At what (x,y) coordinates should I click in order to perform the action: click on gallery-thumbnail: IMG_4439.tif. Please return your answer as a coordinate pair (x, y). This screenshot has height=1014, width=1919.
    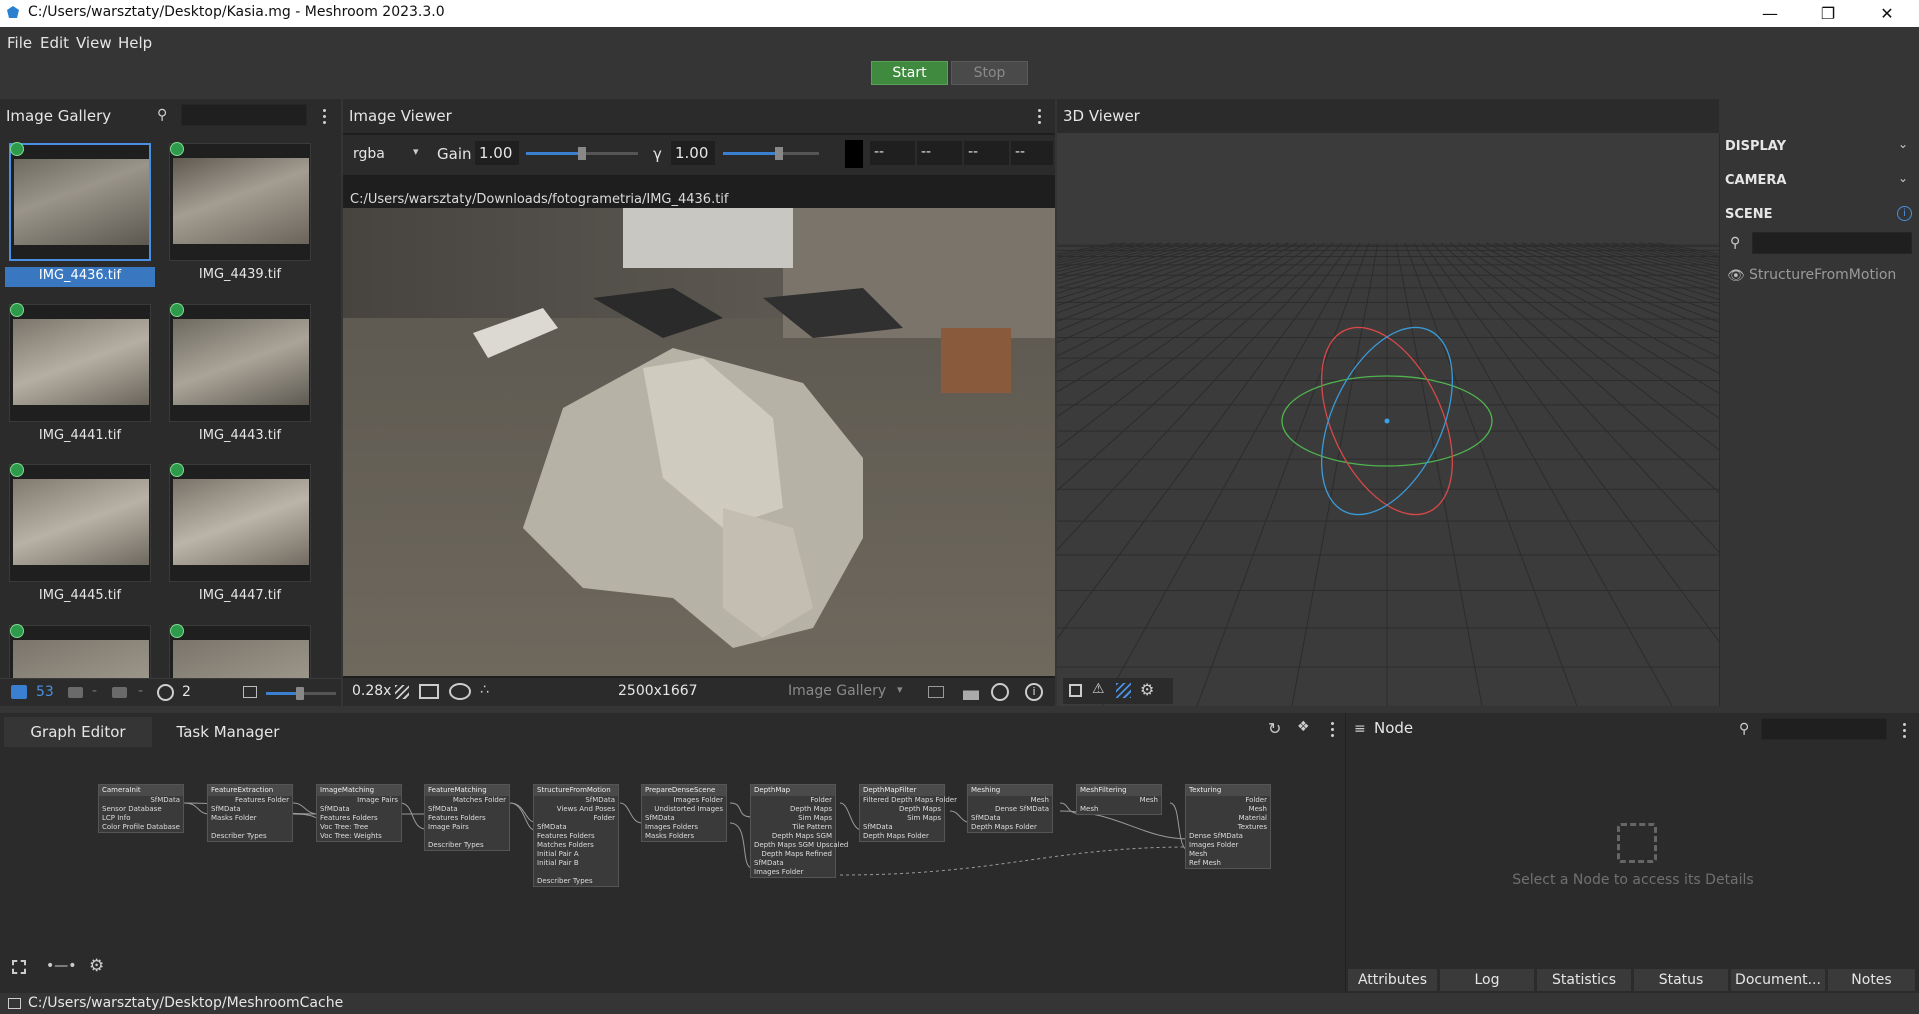
    Looking at the image, I should click on (240, 214).